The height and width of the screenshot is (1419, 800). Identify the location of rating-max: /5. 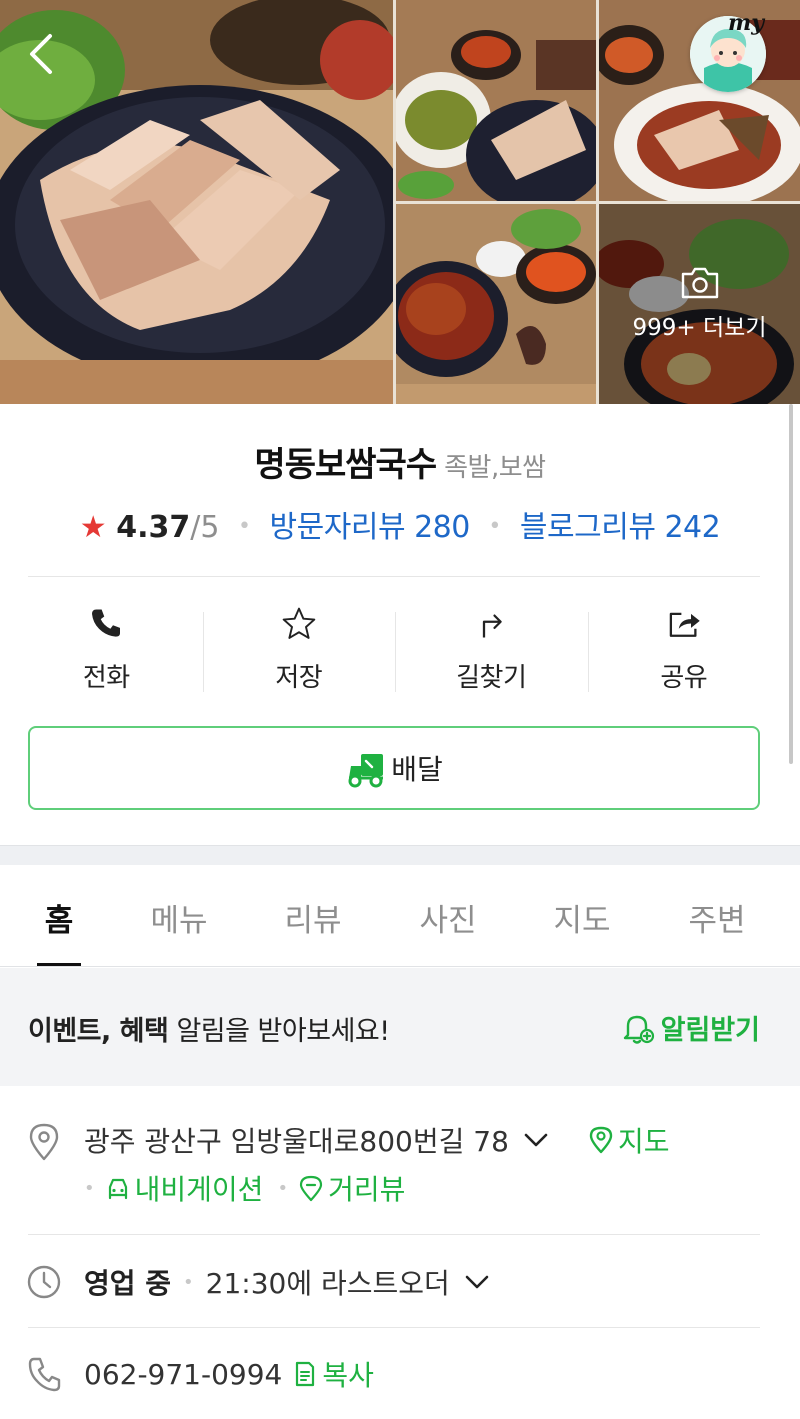
(205, 527).